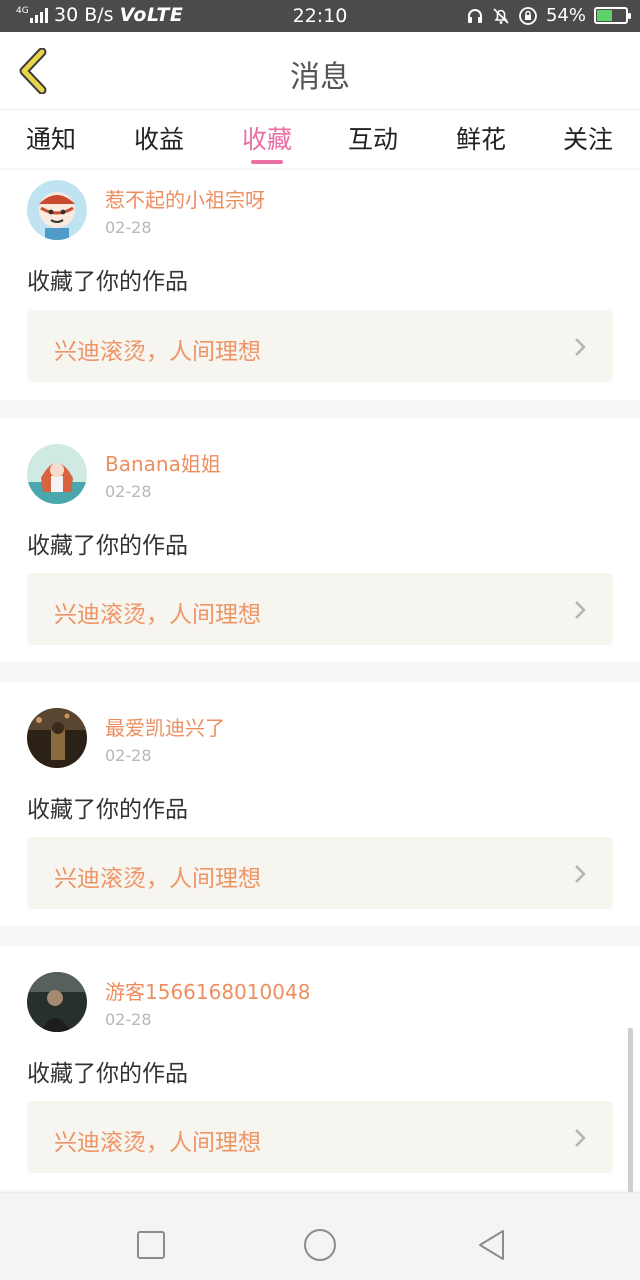  What do you see at coordinates (320, 139) in the screenshot?
I see `tab-bar: 通知 收益 收藏 互动 鲜花 关注` at bounding box center [320, 139].